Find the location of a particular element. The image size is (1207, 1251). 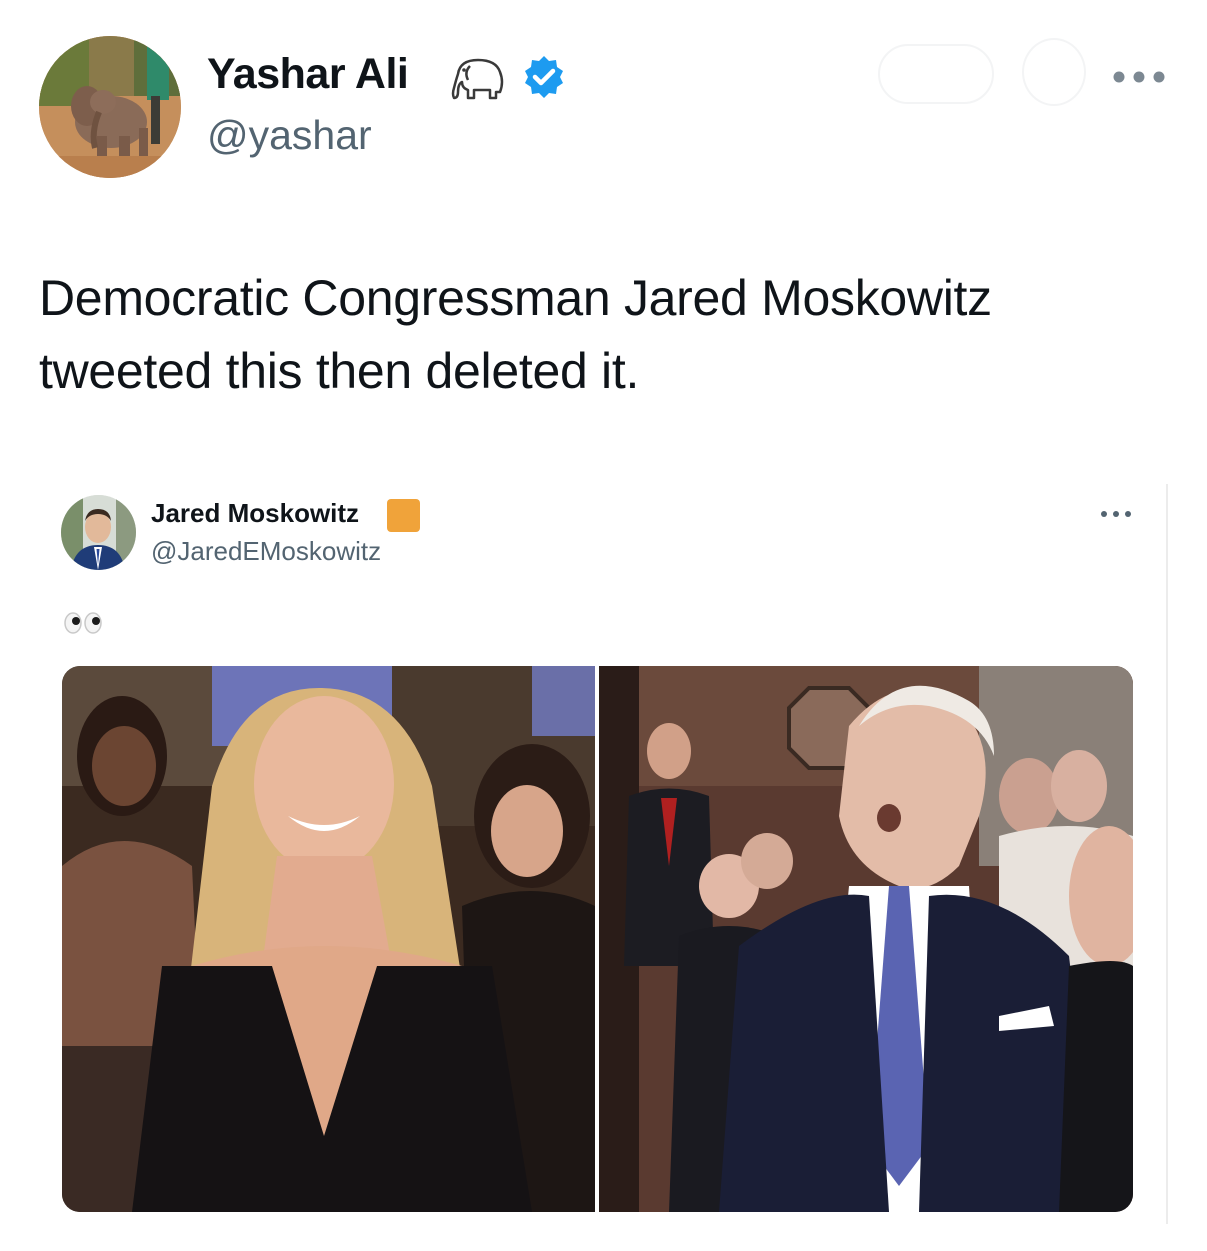

eyes-icon is located at coordinates (83, 623).